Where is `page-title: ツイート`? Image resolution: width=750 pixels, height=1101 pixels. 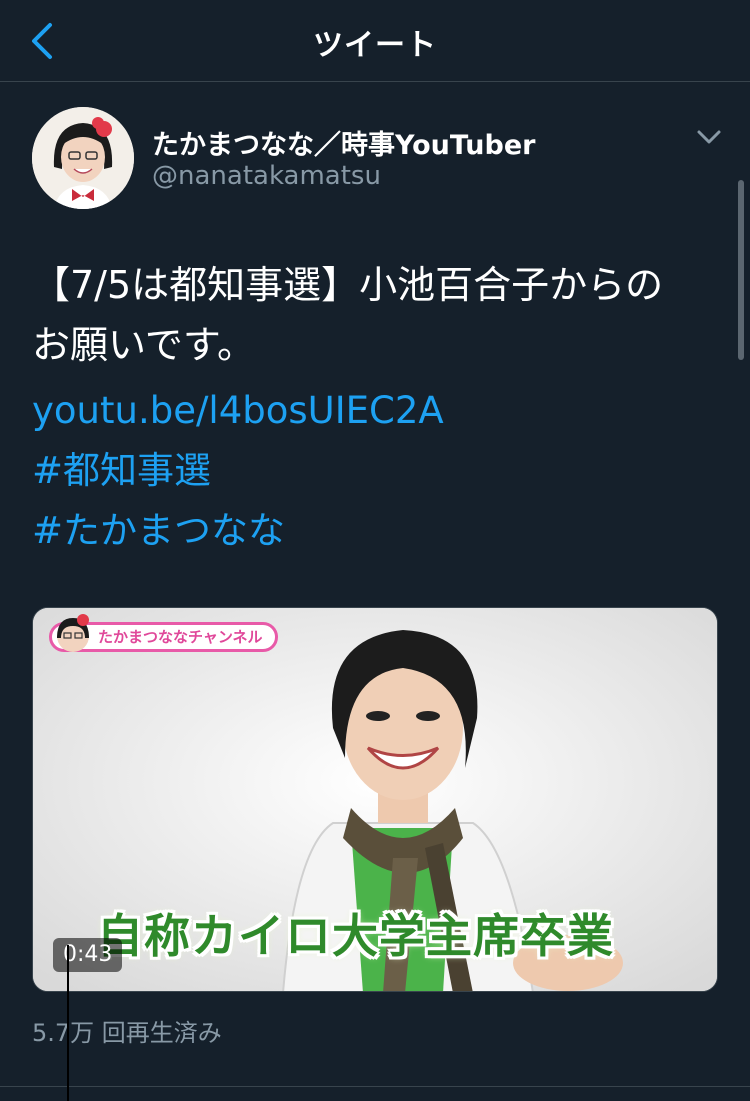 page-title: ツイート is located at coordinates (375, 45).